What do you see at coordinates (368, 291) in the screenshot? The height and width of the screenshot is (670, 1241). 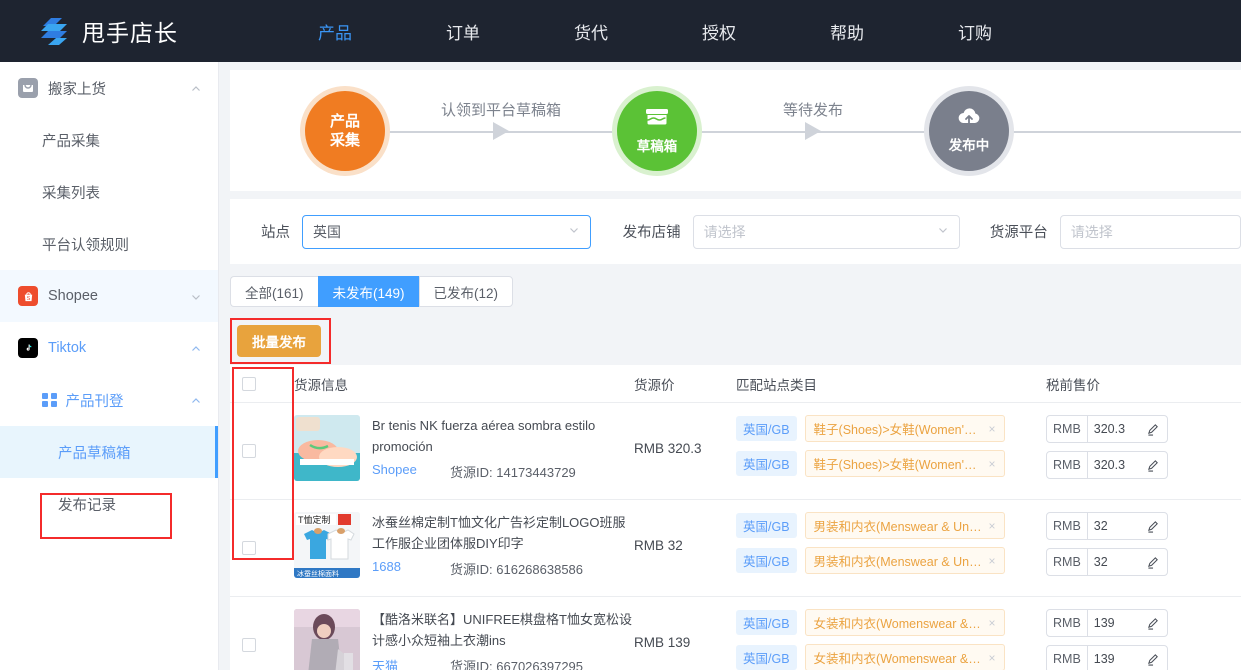 I see `tab-unpublished: 未发布(149)` at bounding box center [368, 291].